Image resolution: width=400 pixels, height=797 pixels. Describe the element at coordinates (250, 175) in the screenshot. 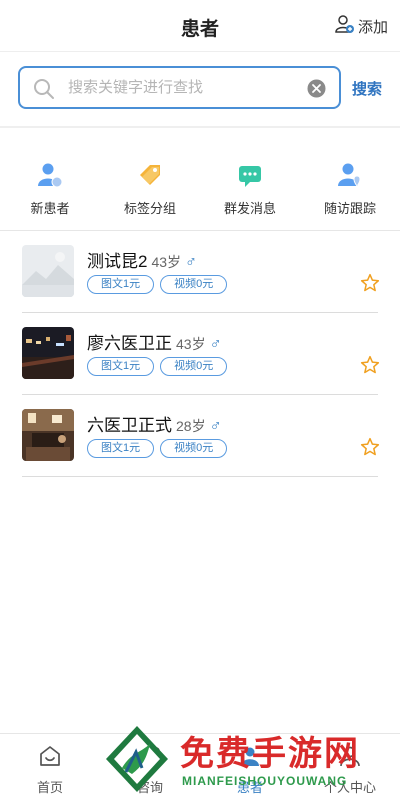

I see `message-icon` at that location.